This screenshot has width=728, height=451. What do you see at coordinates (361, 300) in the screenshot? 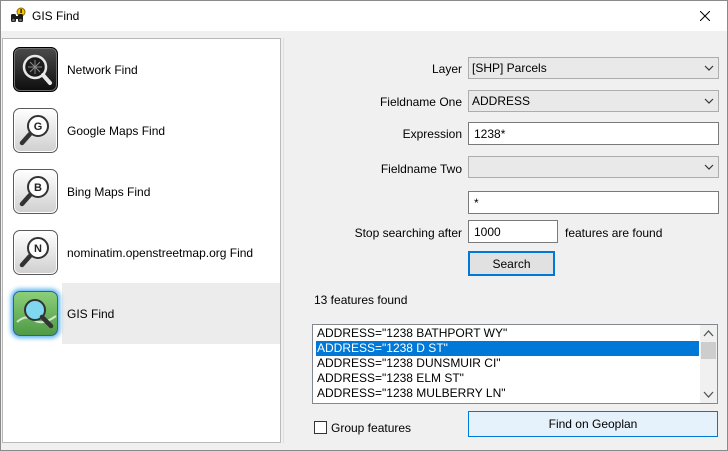
I see `results-count: 13 features found` at bounding box center [361, 300].